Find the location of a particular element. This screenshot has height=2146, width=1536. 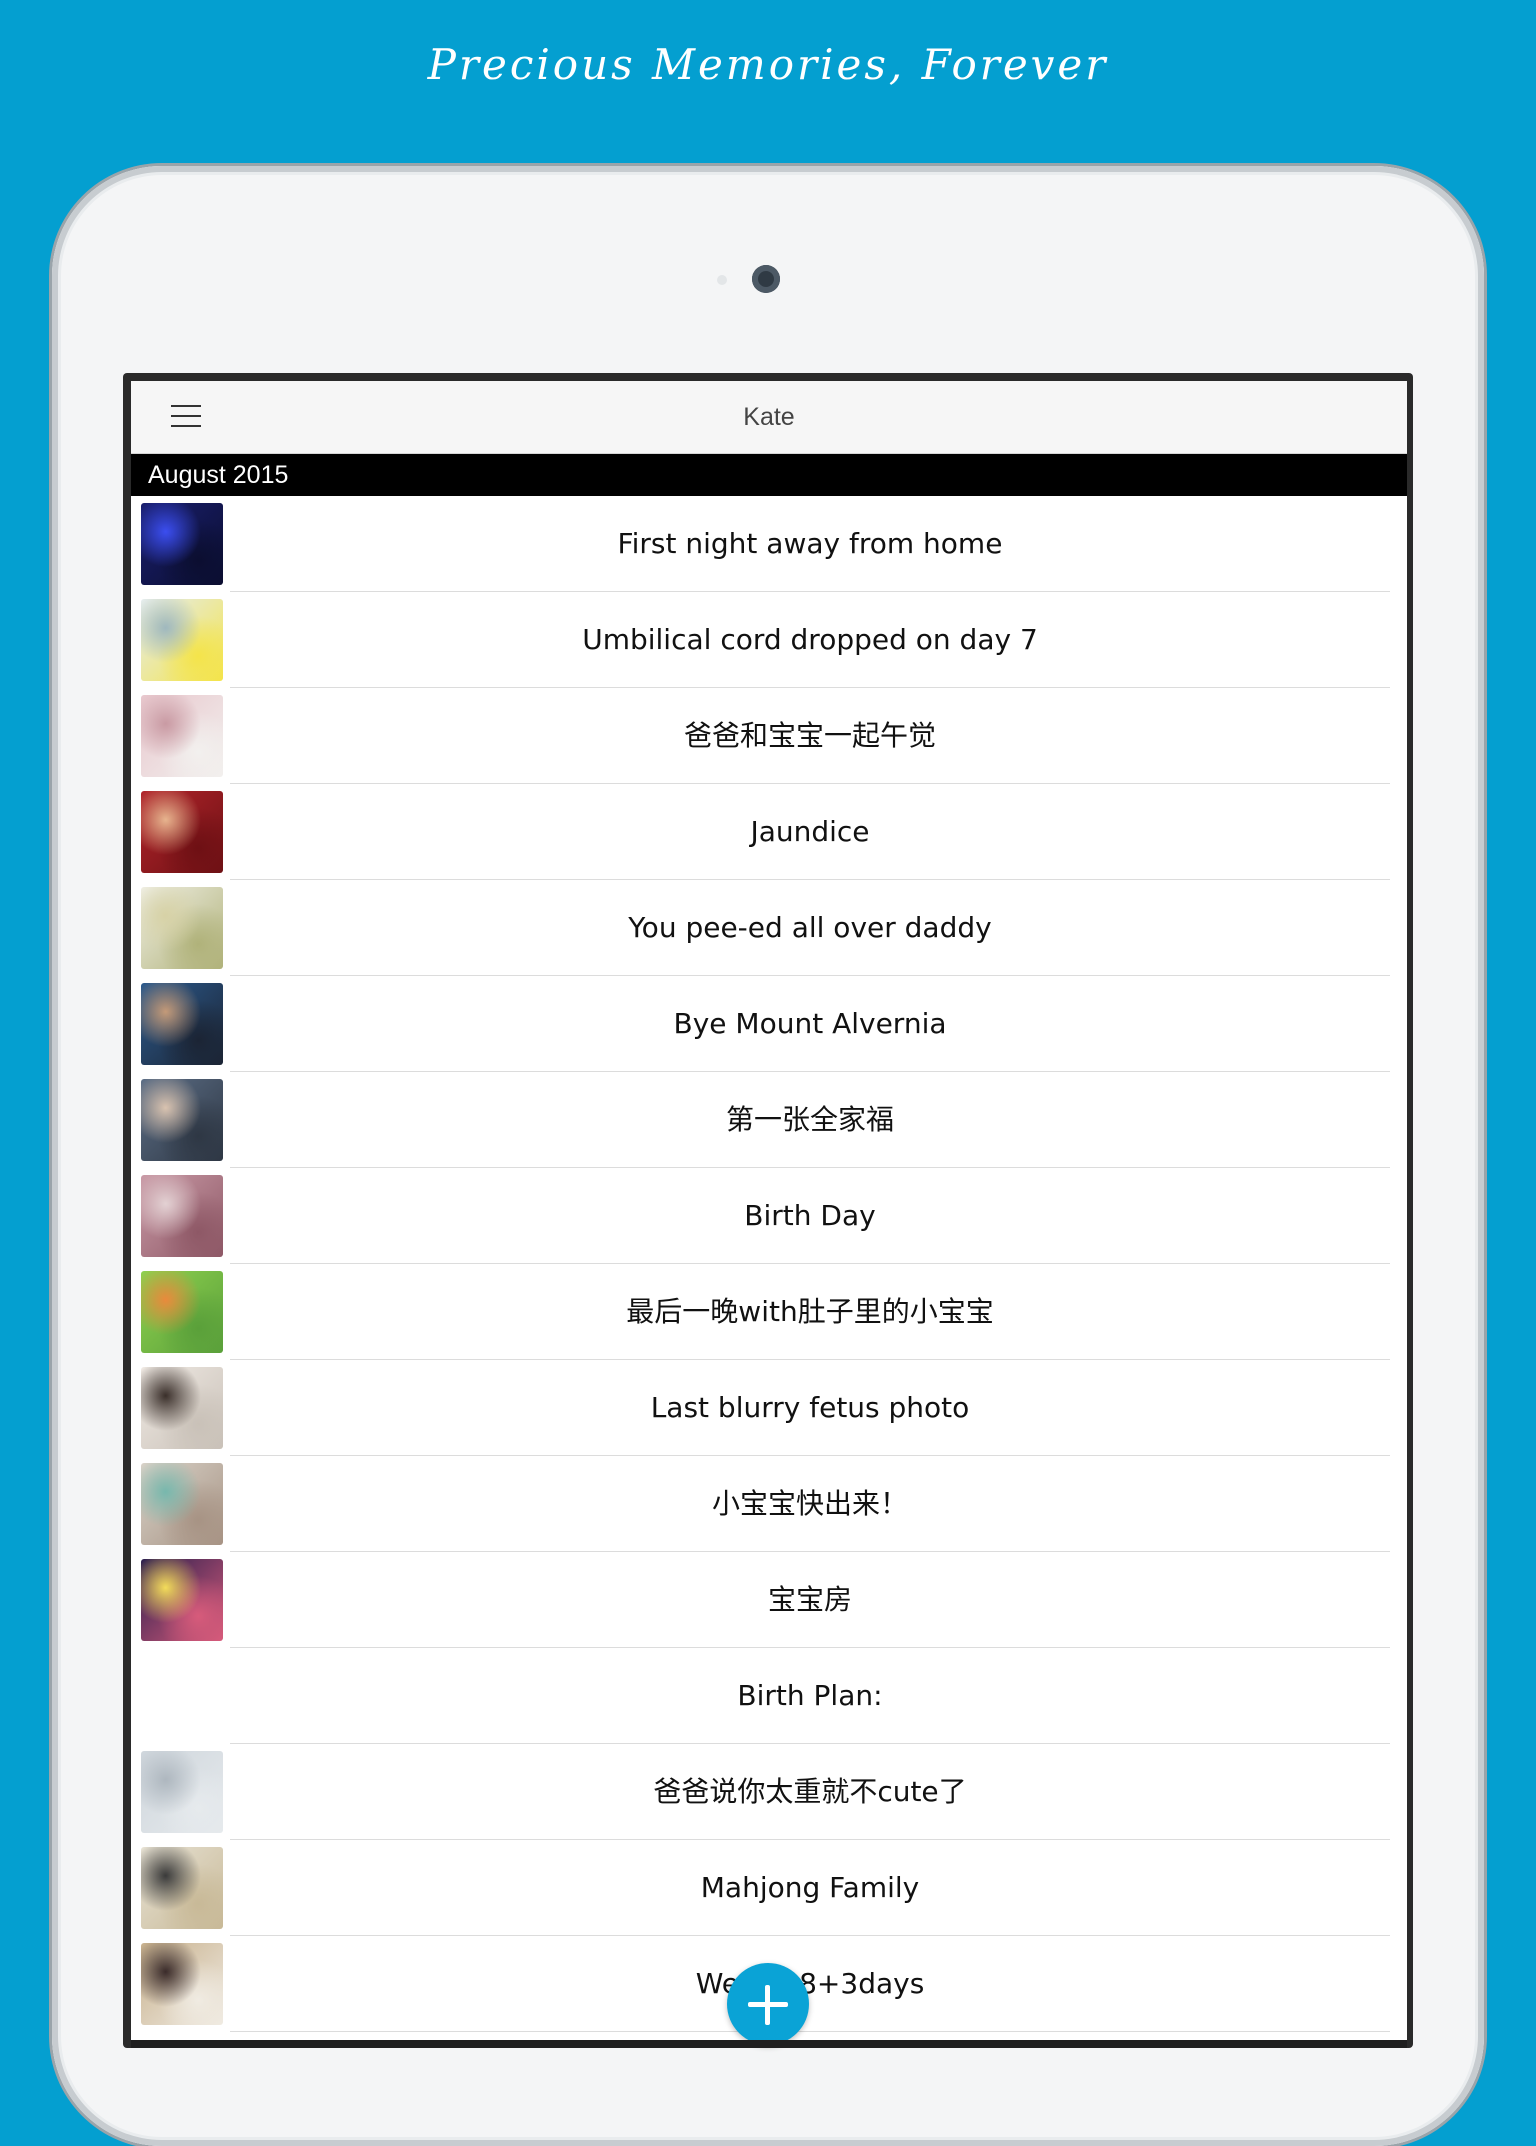

list-item: 爸爸说你太重就不cute了 is located at coordinates (769, 1792).